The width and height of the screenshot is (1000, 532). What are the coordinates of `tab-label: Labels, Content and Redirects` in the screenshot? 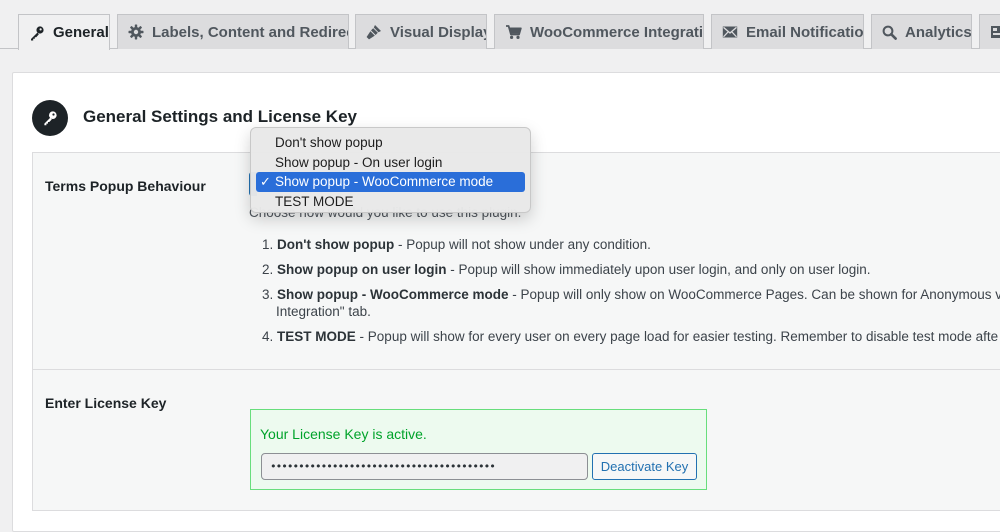 It's located at (250, 32).